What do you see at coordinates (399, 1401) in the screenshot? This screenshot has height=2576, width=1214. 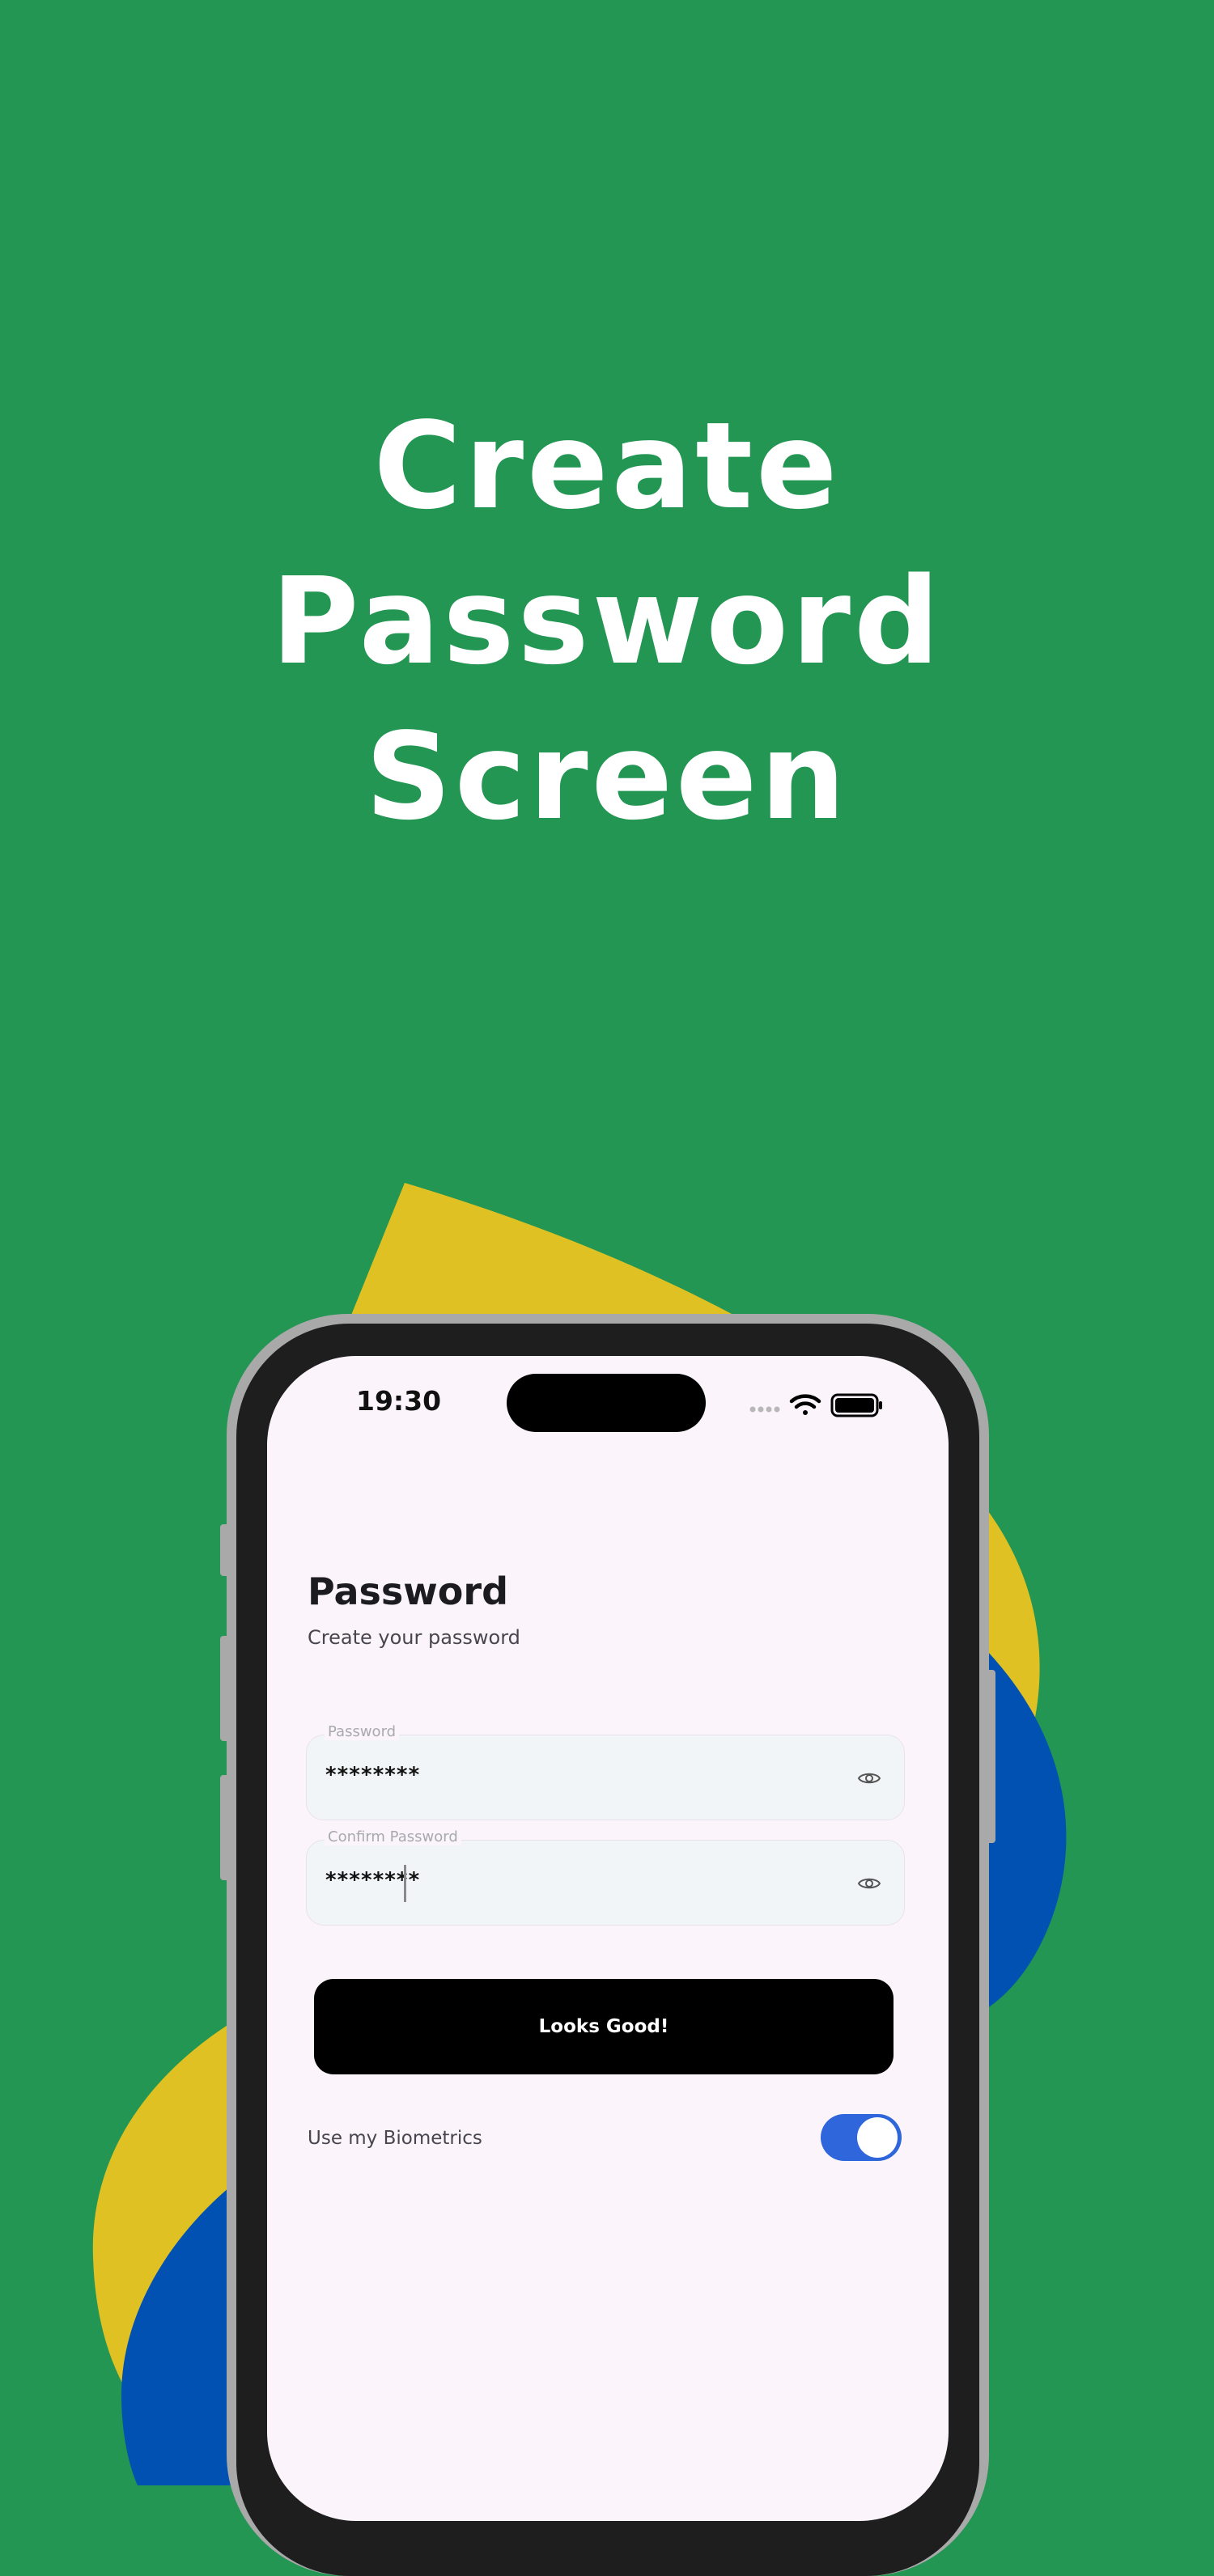 I see `status-time: 19:30` at bounding box center [399, 1401].